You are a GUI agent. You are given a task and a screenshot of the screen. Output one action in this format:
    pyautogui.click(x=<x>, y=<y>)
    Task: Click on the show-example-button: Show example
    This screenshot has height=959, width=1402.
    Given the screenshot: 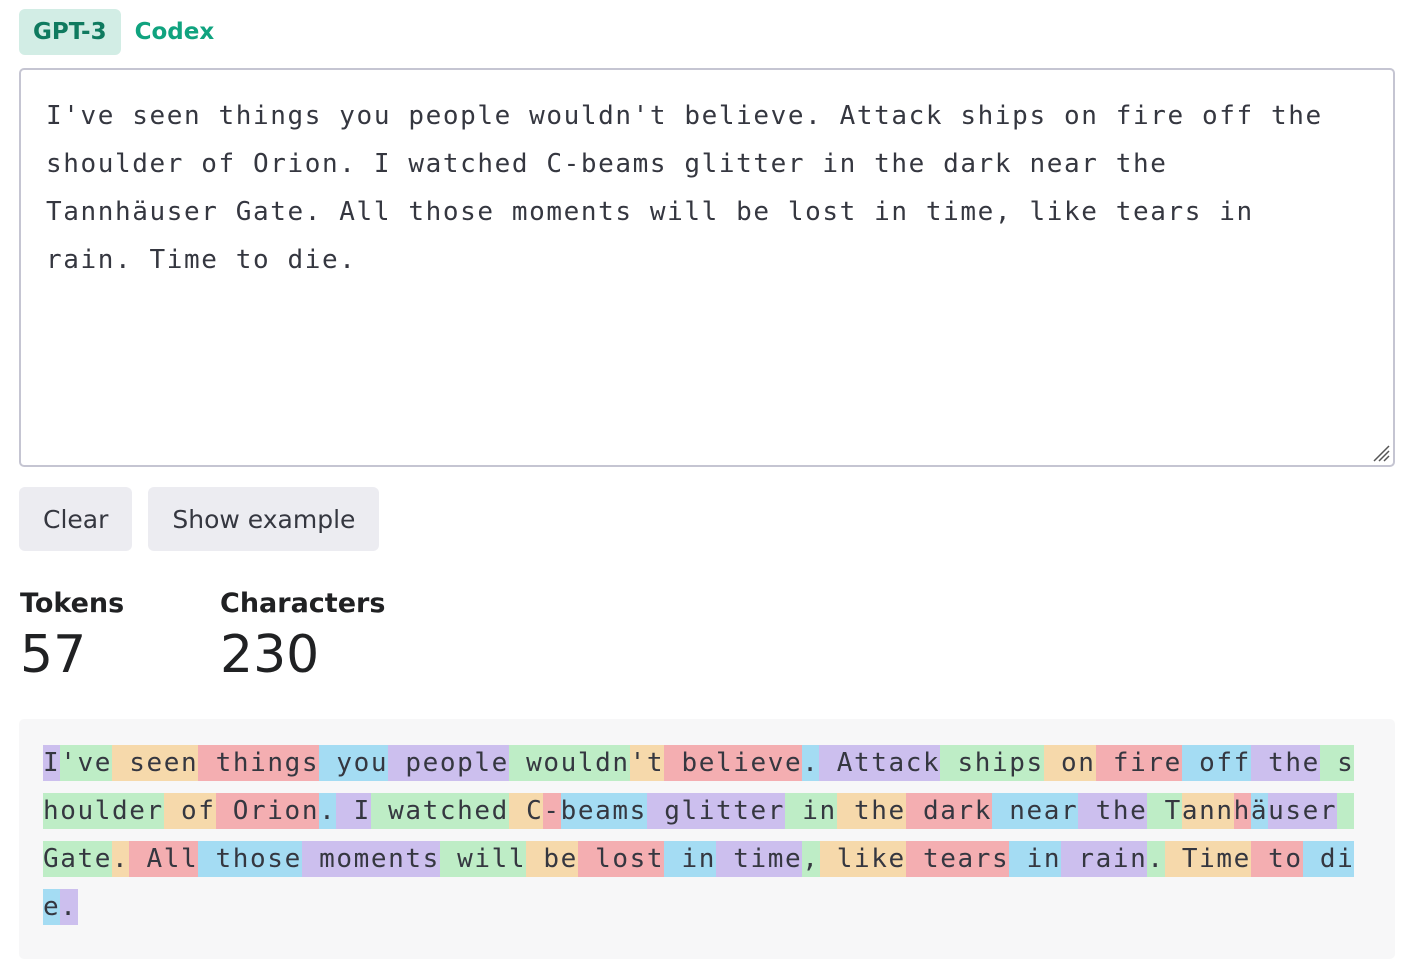 What is the action you would take?
    pyautogui.click(x=264, y=519)
    